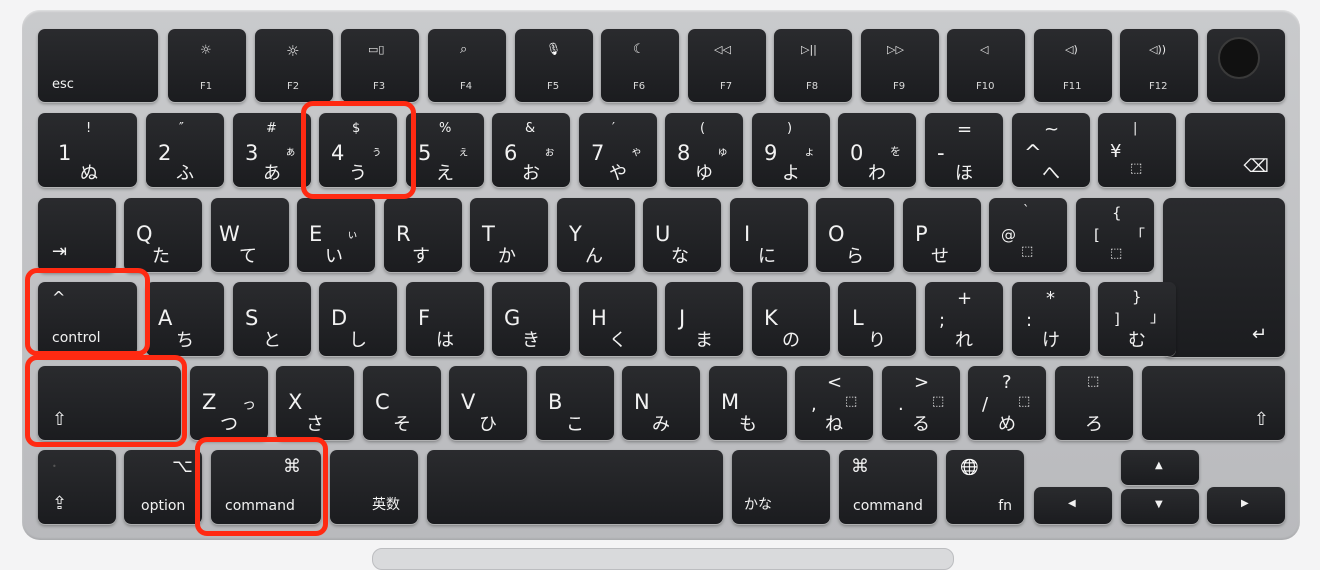 Image resolution: width=1320 pixels, height=570 pixels. What do you see at coordinates (488, 403) in the screenshot?
I see `key-v: V ひ` at bounding box center [488, 403].